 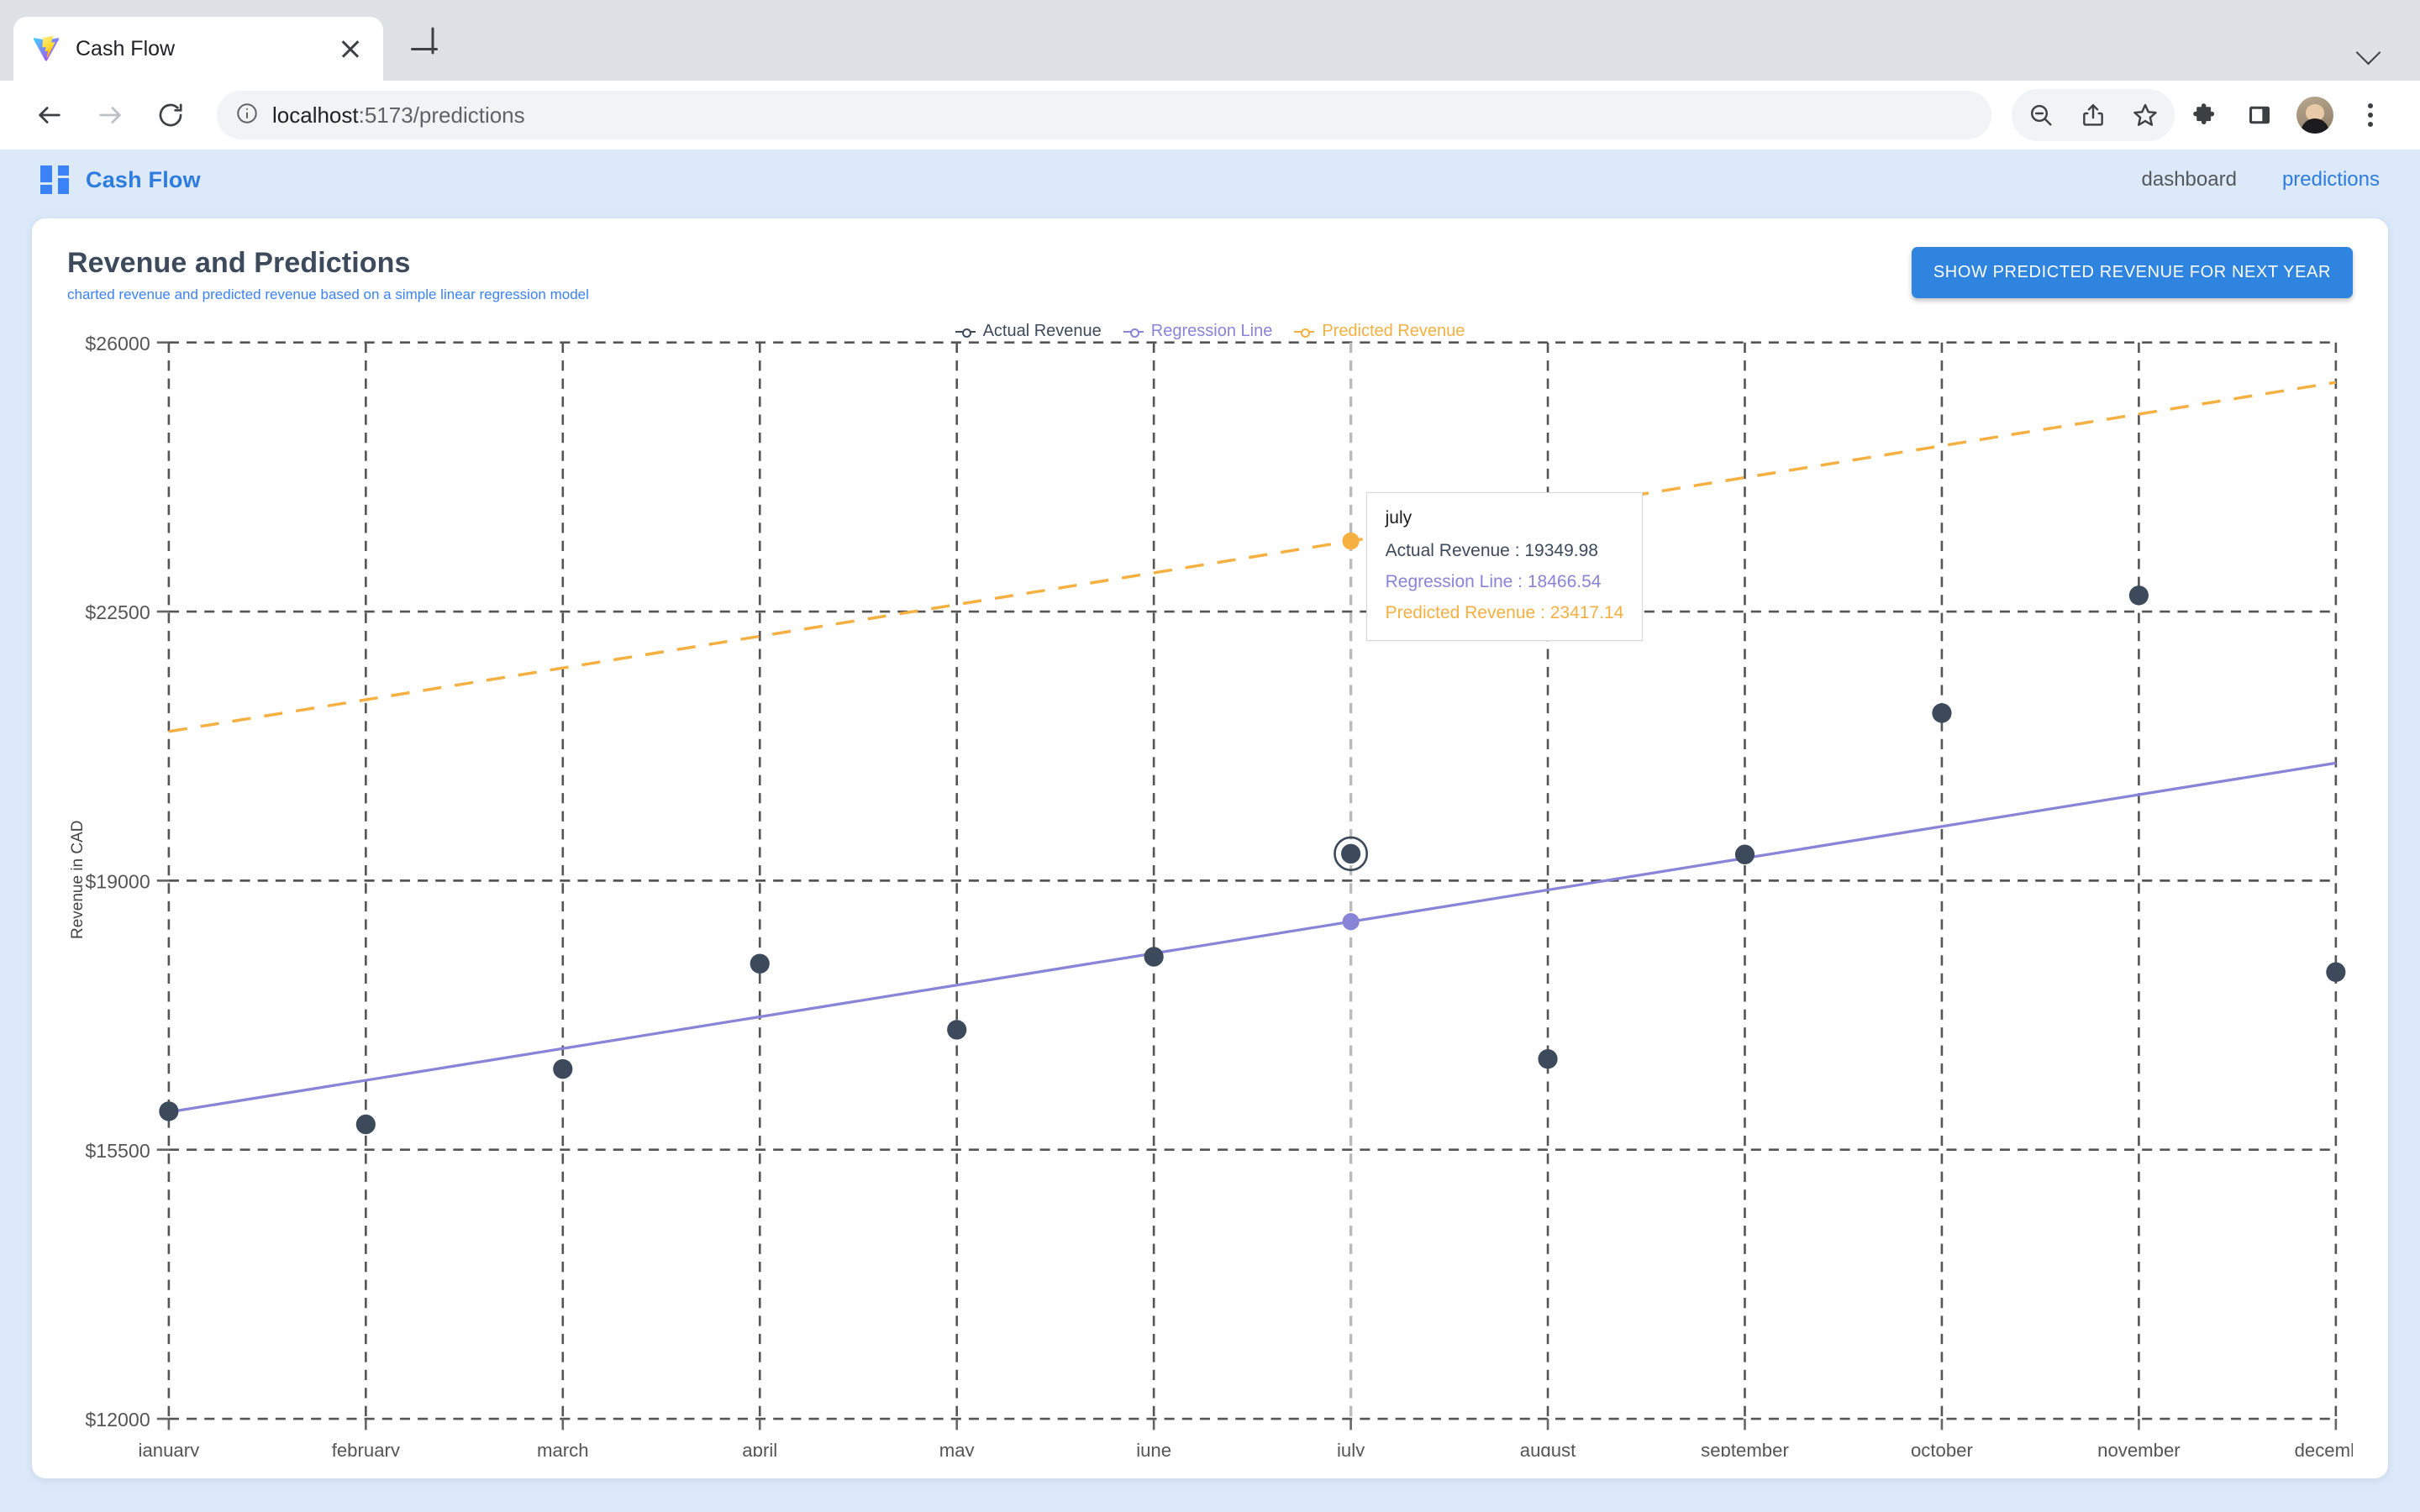 I want to click on browser-tab: Cash Flow, so click(x=198, y=49).